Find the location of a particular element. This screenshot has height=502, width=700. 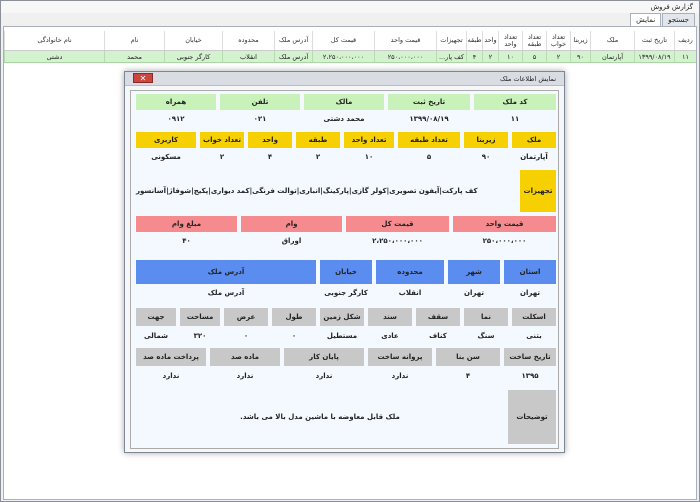

value-total-price: ۲،۲۵۰،۰۰۰،۰۰۰ is located at coordinates (397, 241).